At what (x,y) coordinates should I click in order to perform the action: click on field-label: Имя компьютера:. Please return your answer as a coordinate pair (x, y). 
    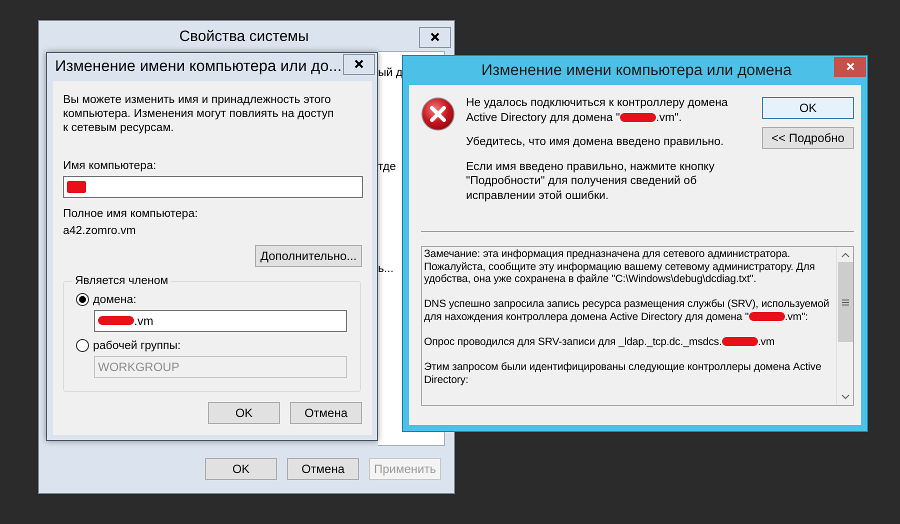
    Looking at the image, I should click on (110, 166).